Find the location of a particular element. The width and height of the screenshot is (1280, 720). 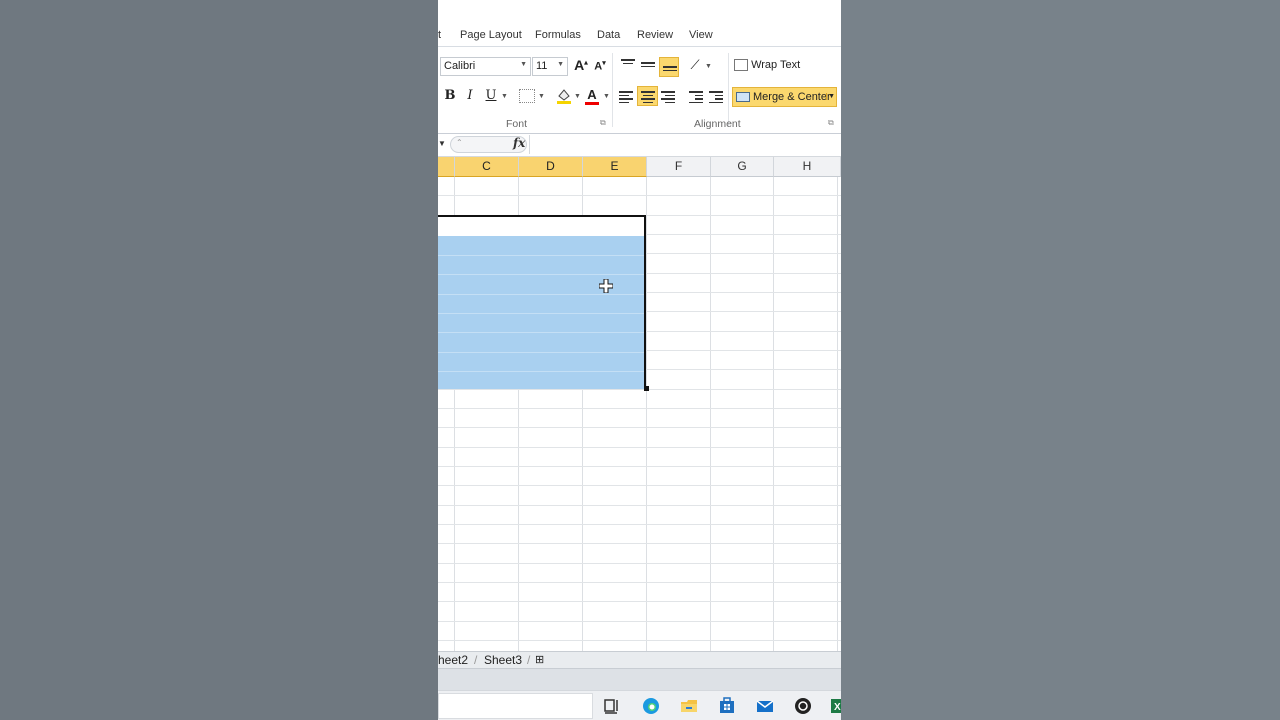

status-bar is located at coordinates (639, 679).